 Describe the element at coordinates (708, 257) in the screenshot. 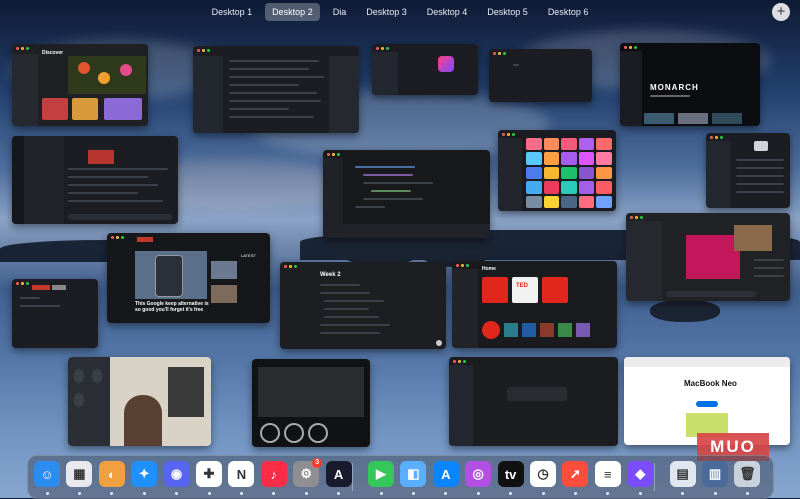

I see `window-facetime` at that location.